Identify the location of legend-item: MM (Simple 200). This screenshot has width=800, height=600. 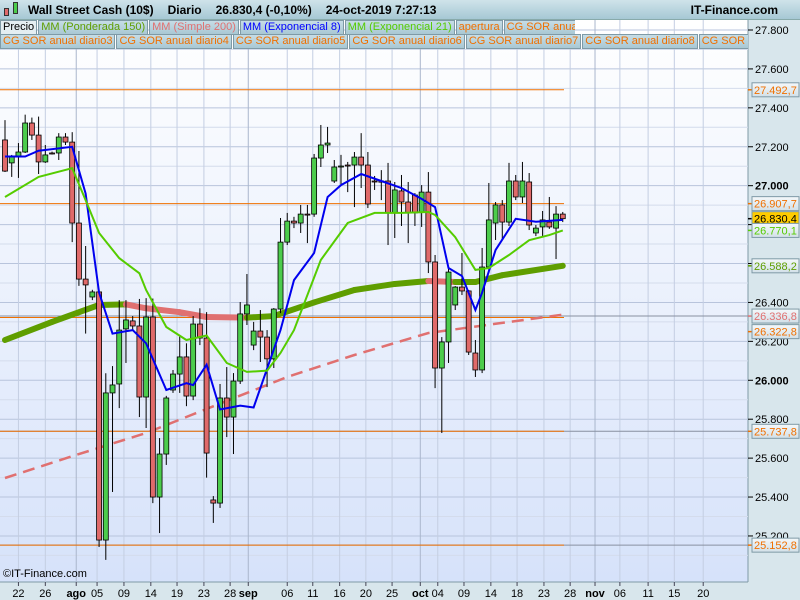
(194, 27).